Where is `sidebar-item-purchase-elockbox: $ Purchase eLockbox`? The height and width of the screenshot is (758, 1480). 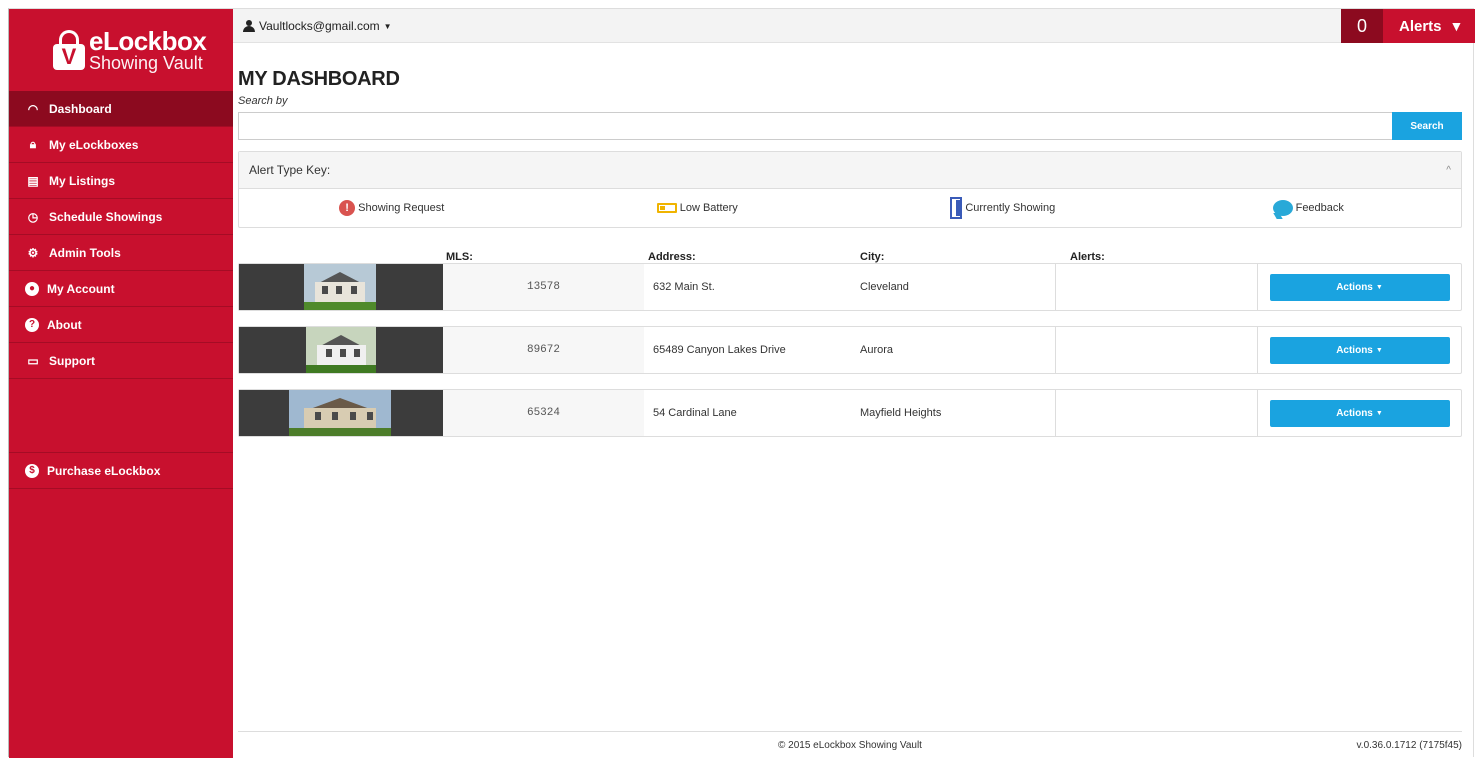
sidebar-item-purchase-elockbox: $ Purchase eLockbox is located at coordinates (121, 471).